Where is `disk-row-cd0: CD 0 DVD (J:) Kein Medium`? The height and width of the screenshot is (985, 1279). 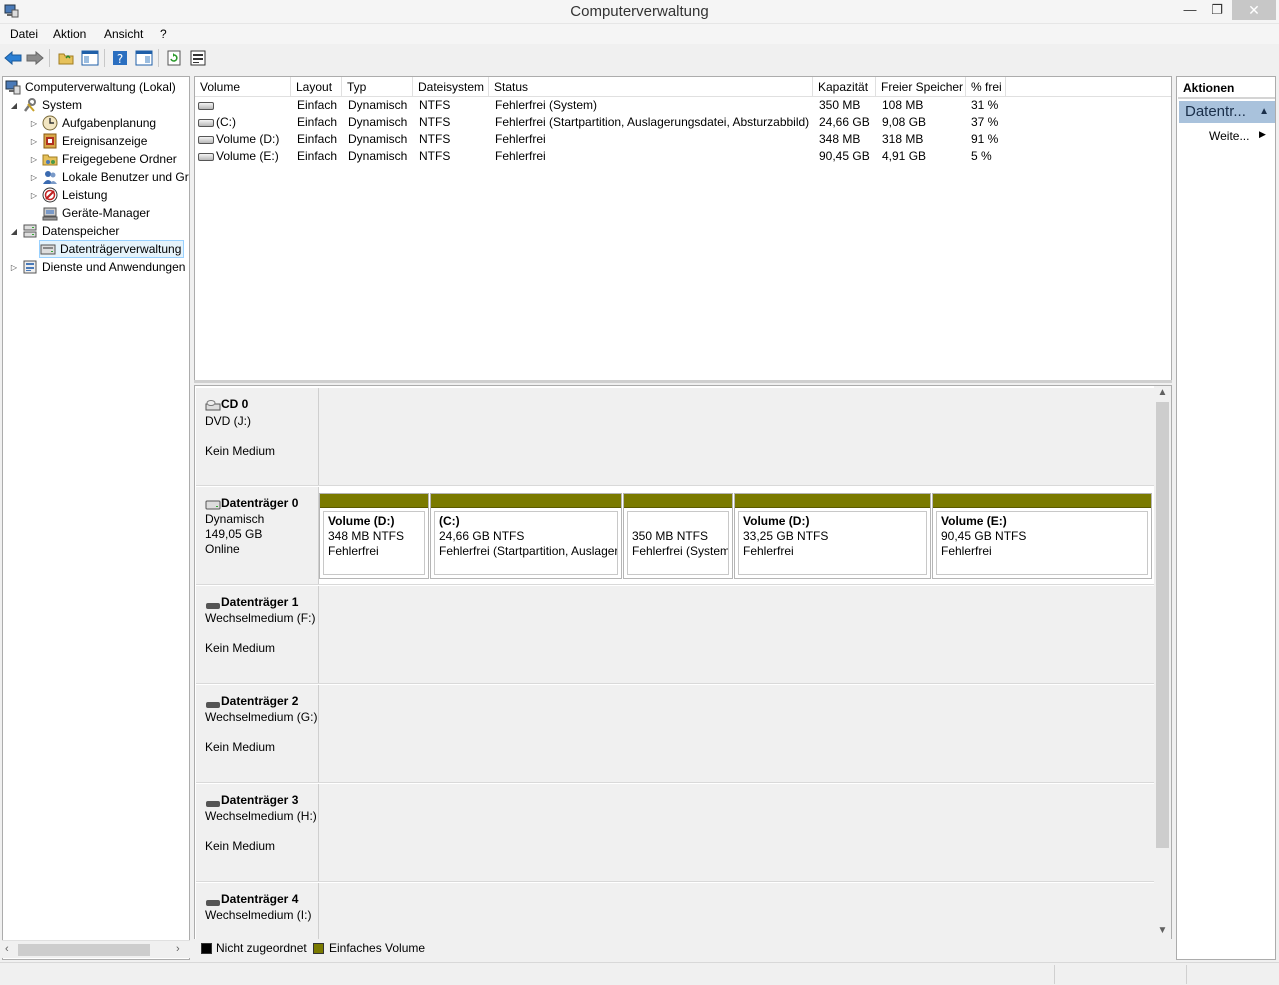
disk-row-cd0: CD 0 DVD (J:) Kein Medium is located at coordinates (675, 437).